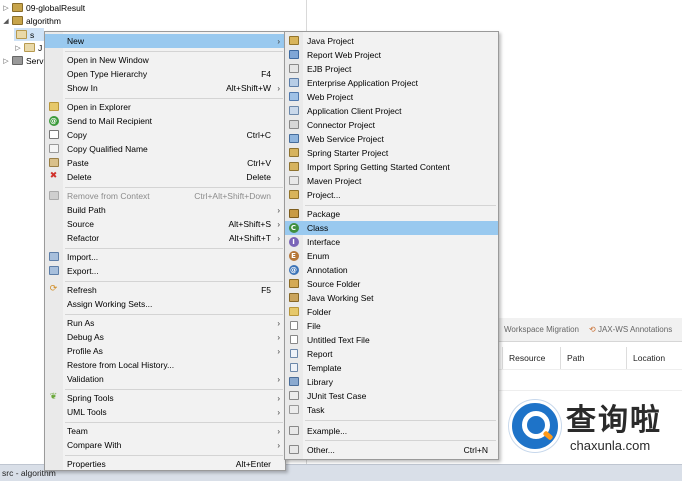 The width and height of the screenshot is (682, 481). Describe the element at coordinates (165, 431) in the screenshot. I see `menu-item-team: Team ›` at that location.